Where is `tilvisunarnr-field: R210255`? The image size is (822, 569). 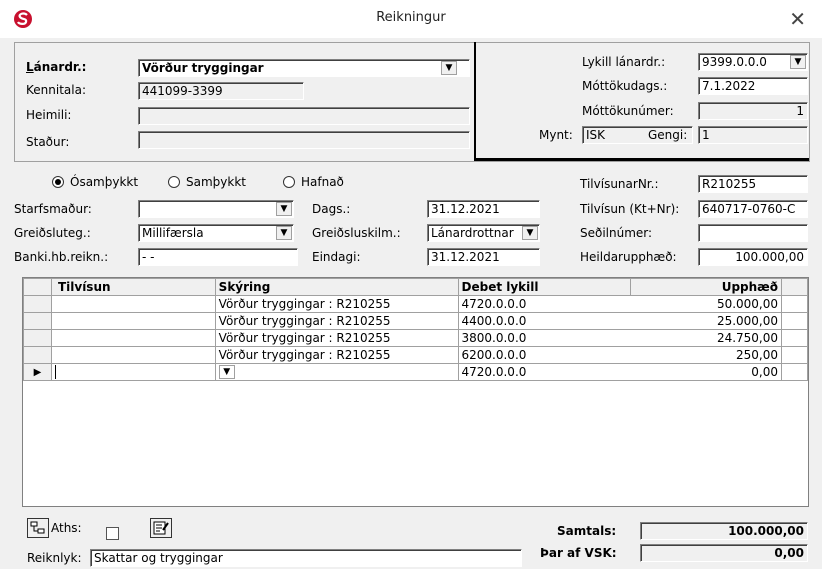 tilvisunarnr-field: R210255 is located at coordinates (753, 184).